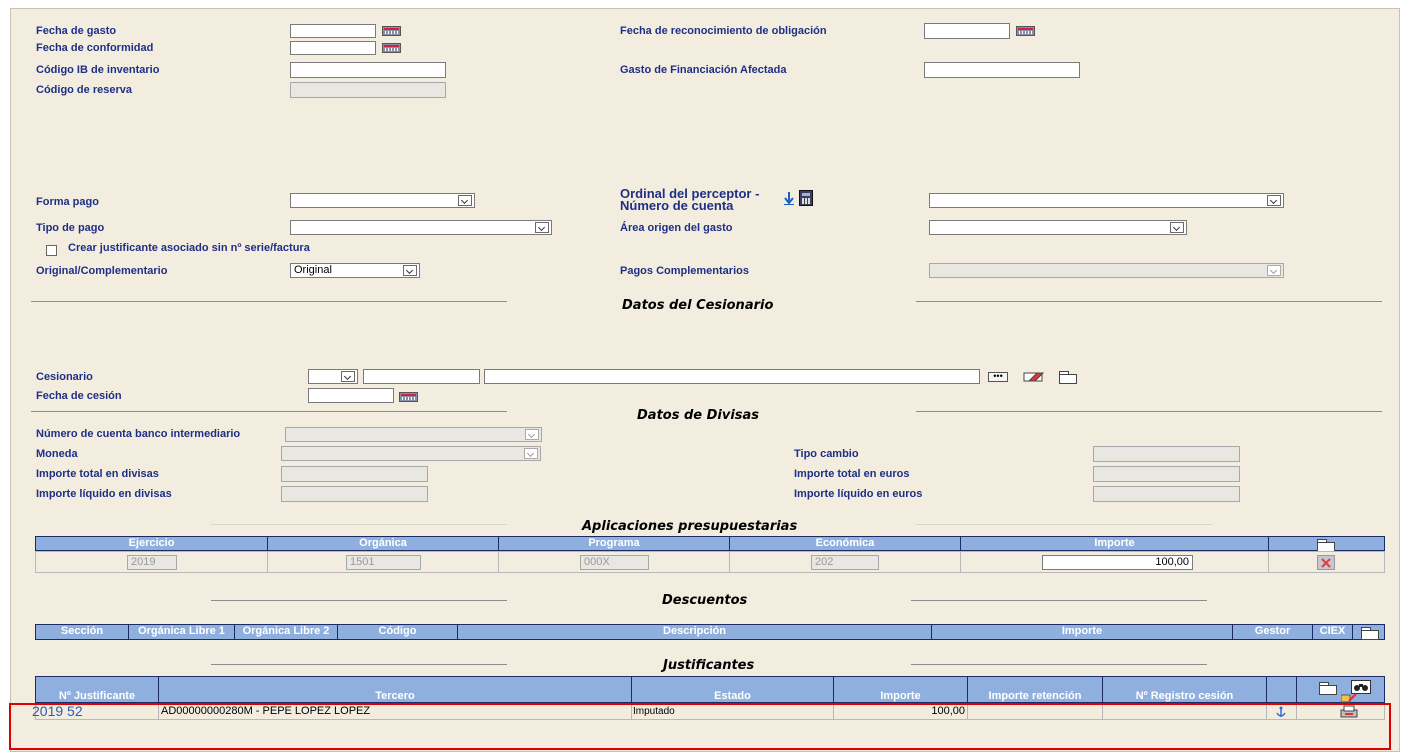  Describe the element at coordinates (1166, 454) in the screenshot. I see `tipo-cambio-input` at that location.